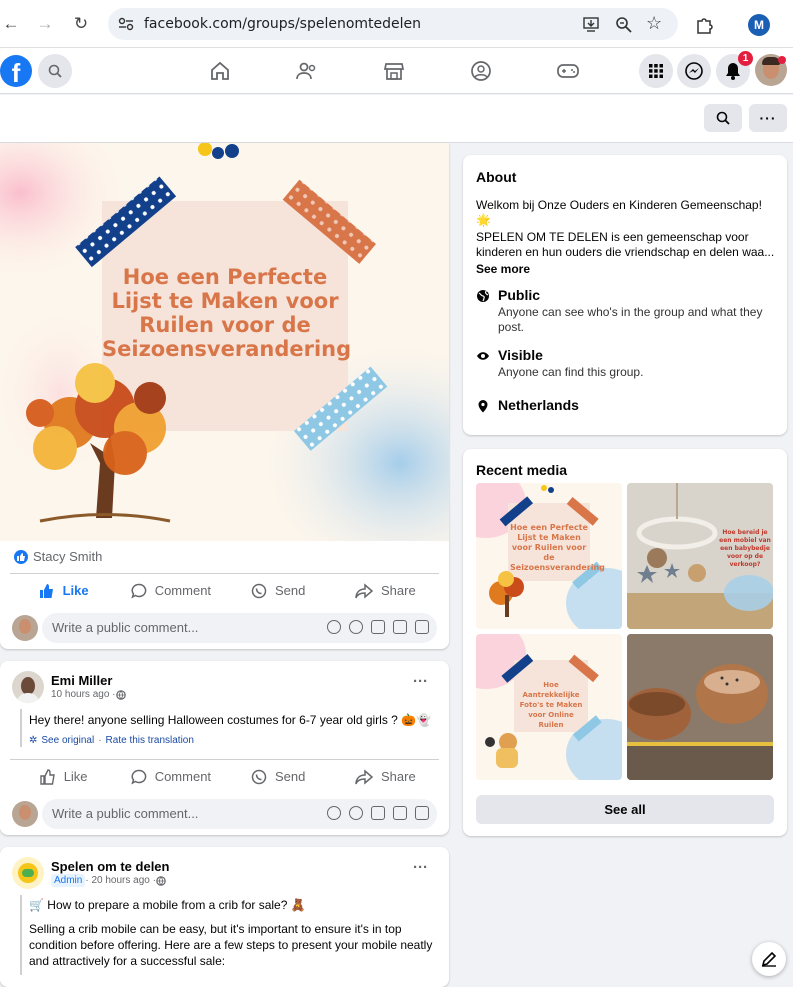 This screenshot has height=987, width=793. Describe the element at coordinates (126, 24) in the screenshot. I see `site-settings-icon` at that location.